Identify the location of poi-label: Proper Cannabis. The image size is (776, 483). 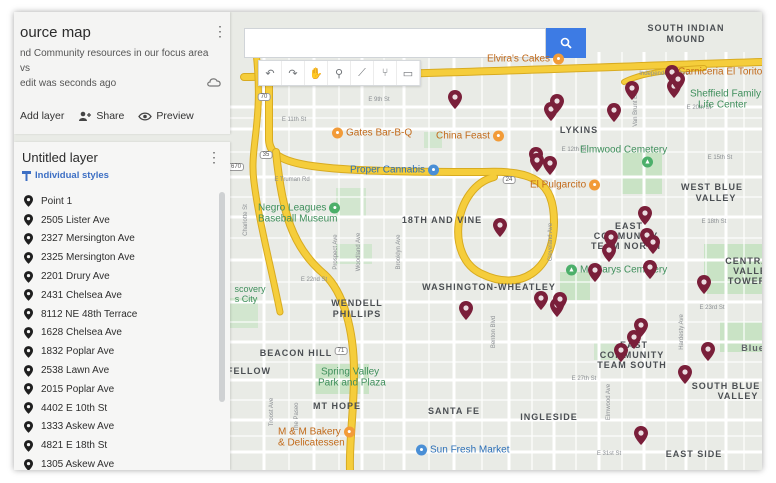
(388, 170).